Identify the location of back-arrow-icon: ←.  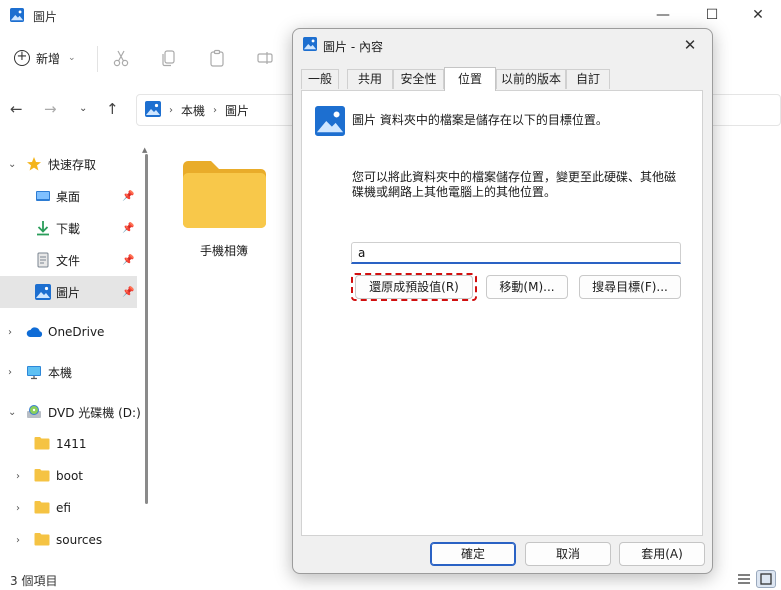
(16, 109).